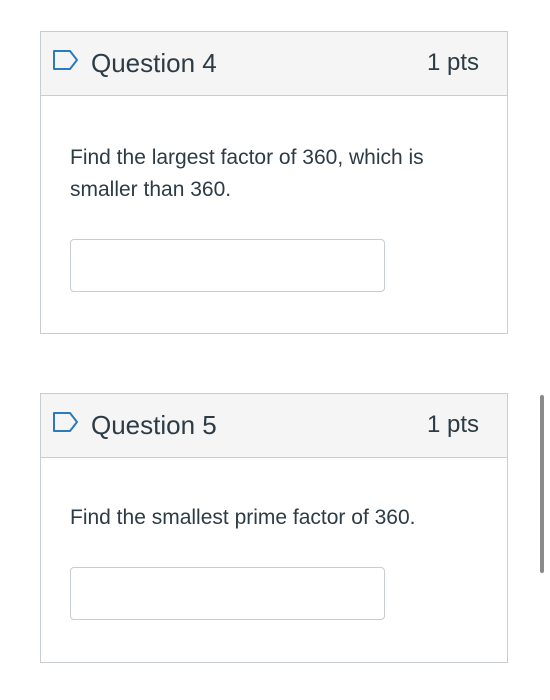 The width and height of the screenshot is (550, 700). I want to click on question-text: Find the smallest prime factor of 360., so click(243, 517).